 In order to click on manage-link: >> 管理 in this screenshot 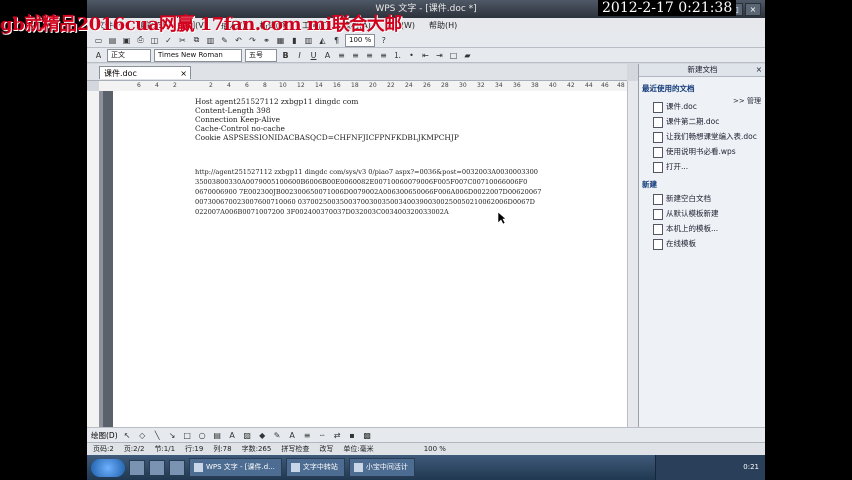, I will do `click(747, 101)`.